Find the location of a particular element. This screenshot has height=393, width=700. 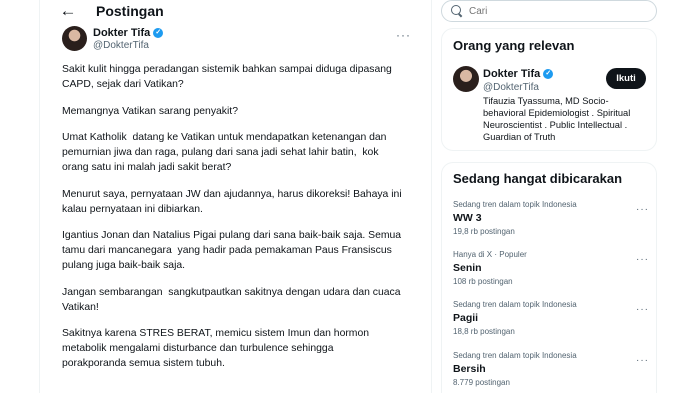

page-title: Postingan is located at coordinates (130, 11).